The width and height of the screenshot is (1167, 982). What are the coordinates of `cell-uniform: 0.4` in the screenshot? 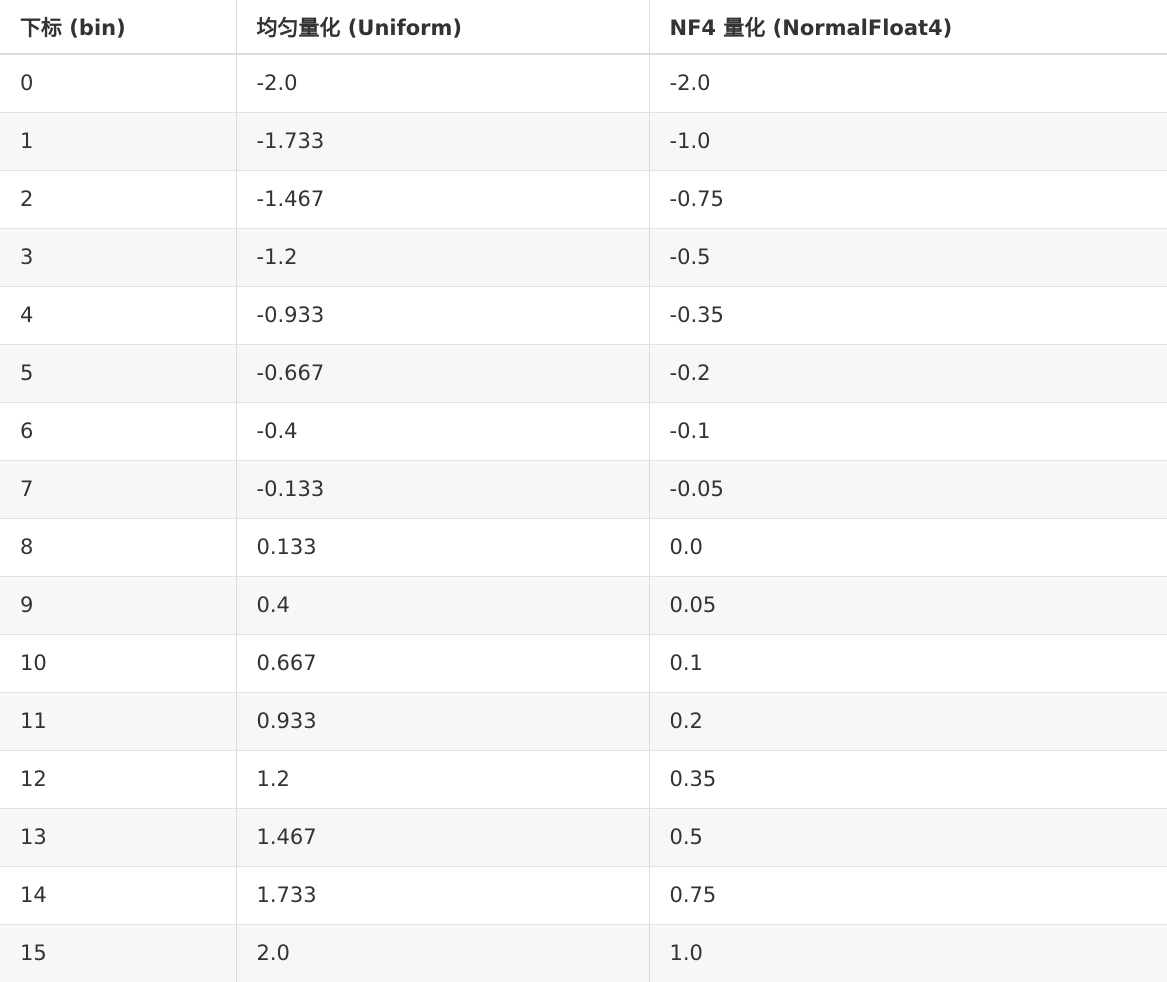 It's located at (442, 605).